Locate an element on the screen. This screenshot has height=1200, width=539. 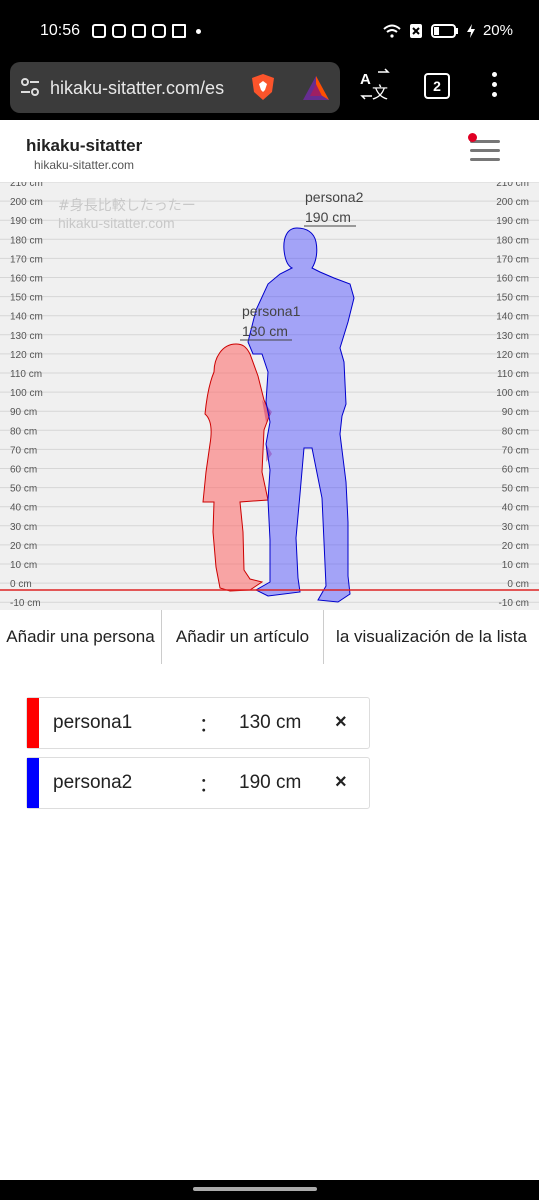
persona1-silhouette is located at coordinates (237, 467).